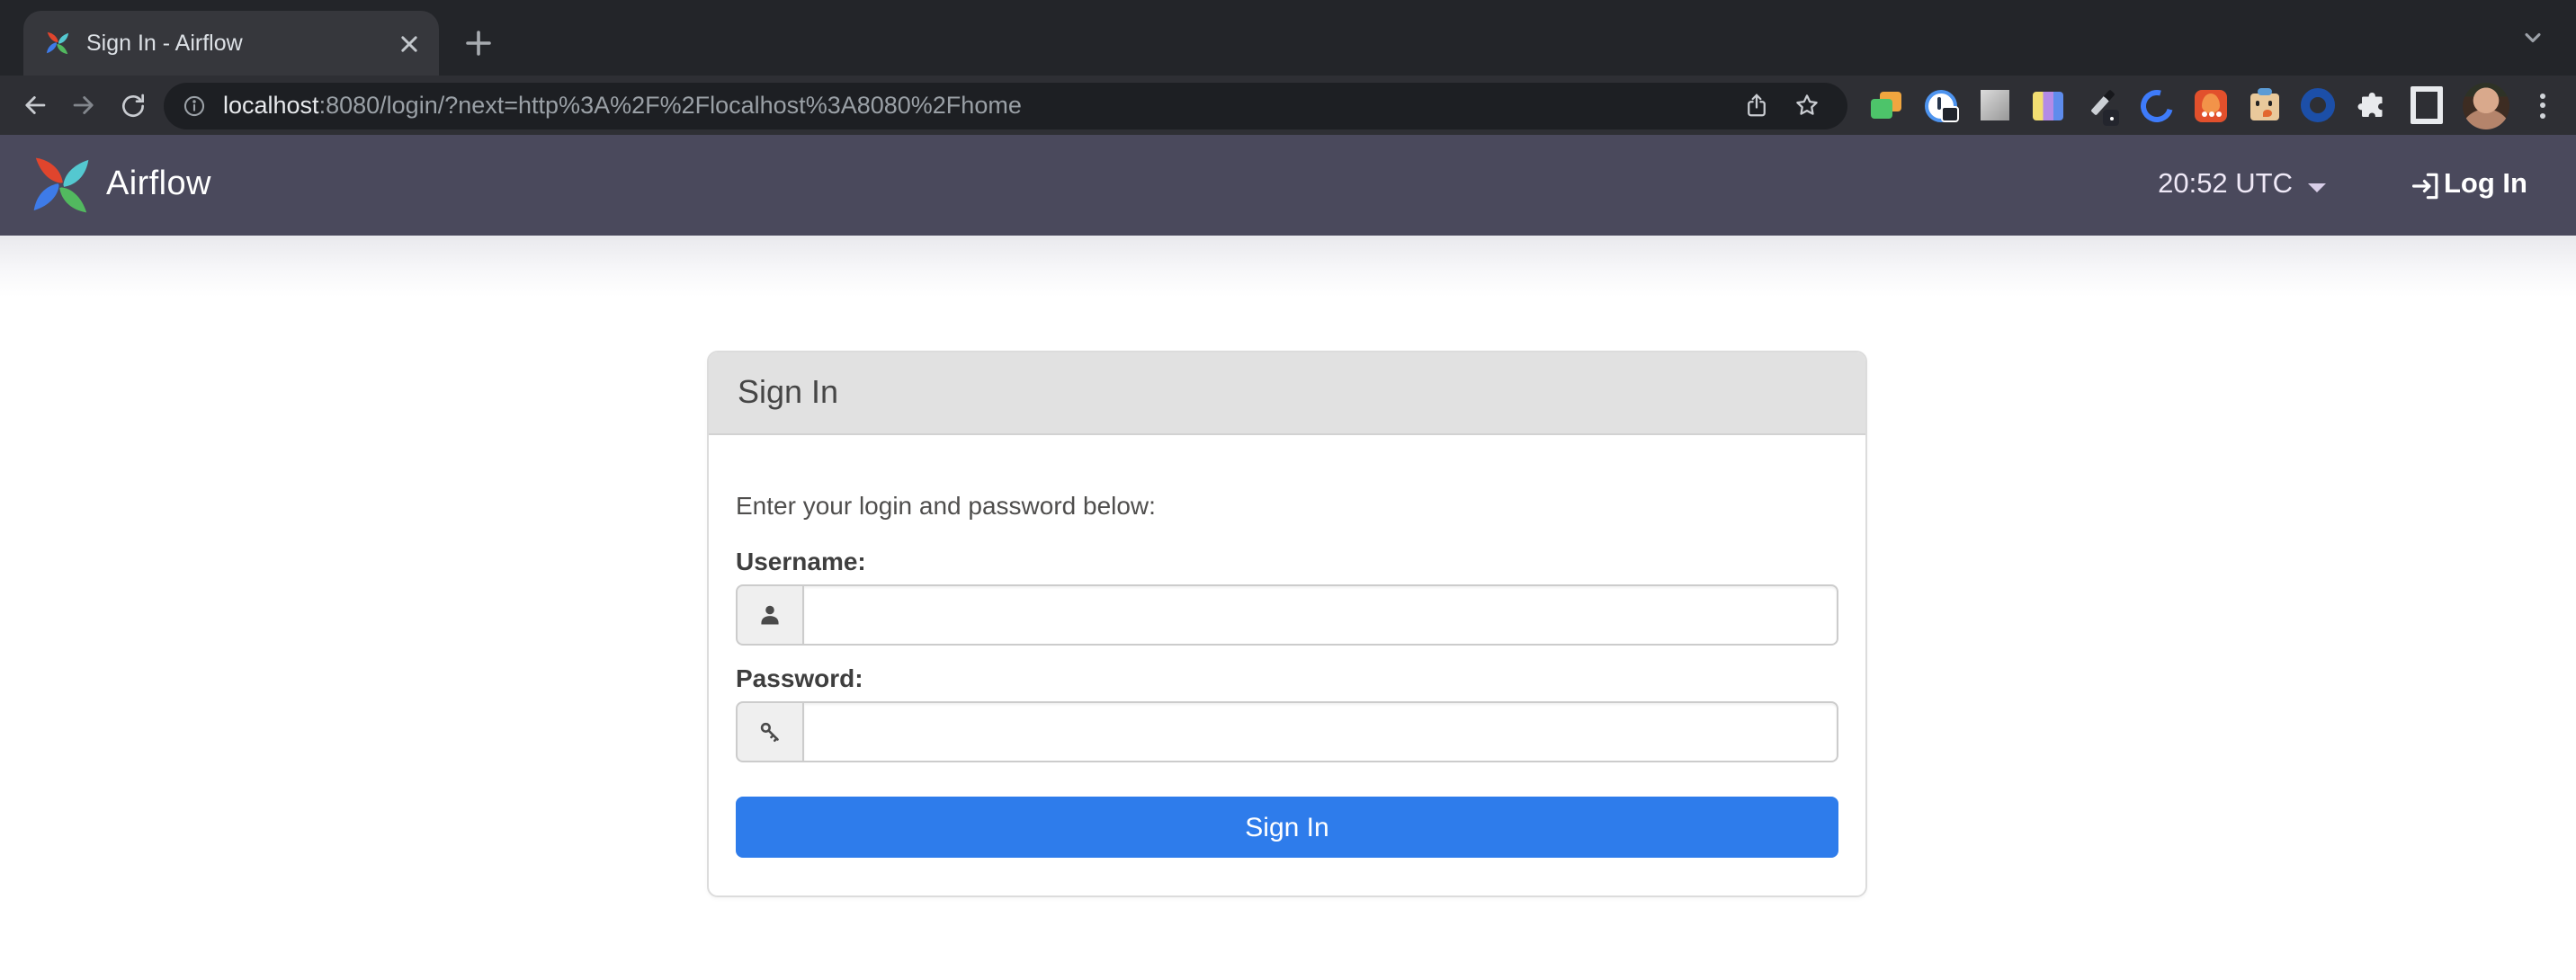  What do you see at coordinates (409, 43) in the screenshot?
I see `tab-close-icon` at bounding box center [409, 43].